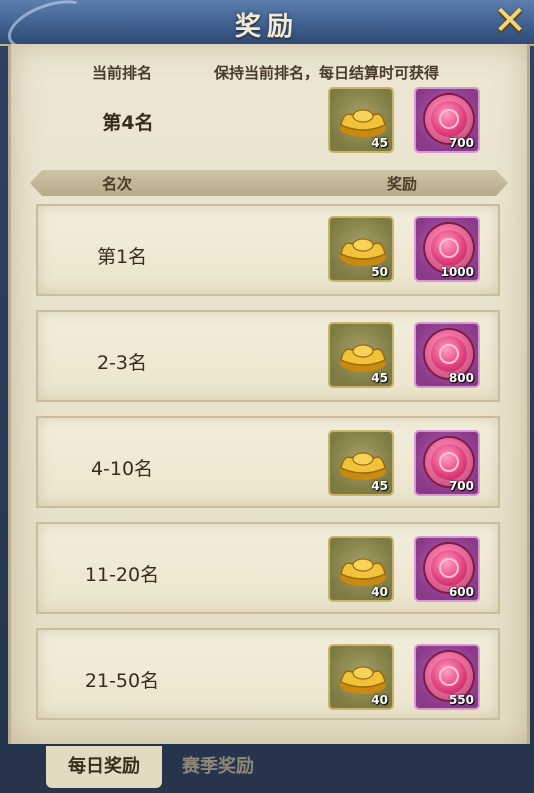 The image size is (534, 793). I want to click on current-reward-coin: 700, so click(447, 120).